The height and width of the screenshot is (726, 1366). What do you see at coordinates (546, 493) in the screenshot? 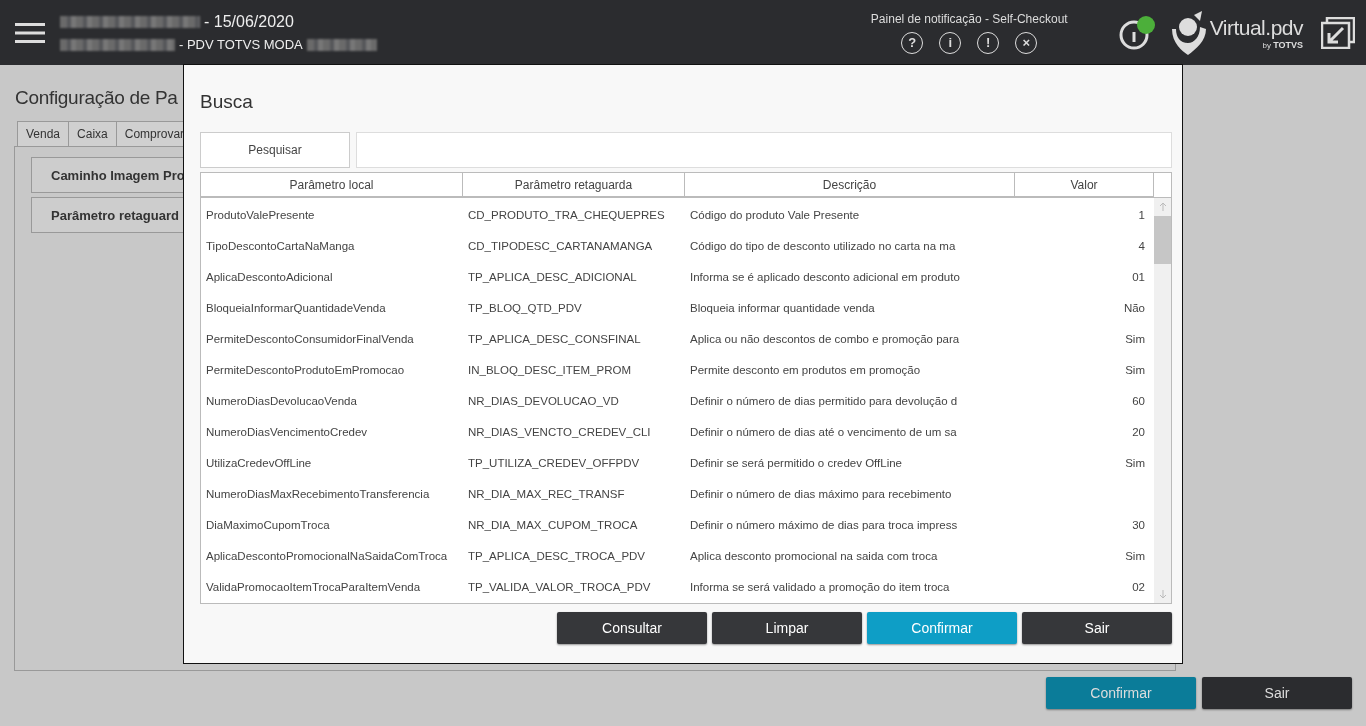
I see `table-cell-text: NR_DIA_MAX_REC_TRANSF` at bounding box center [546, 493].